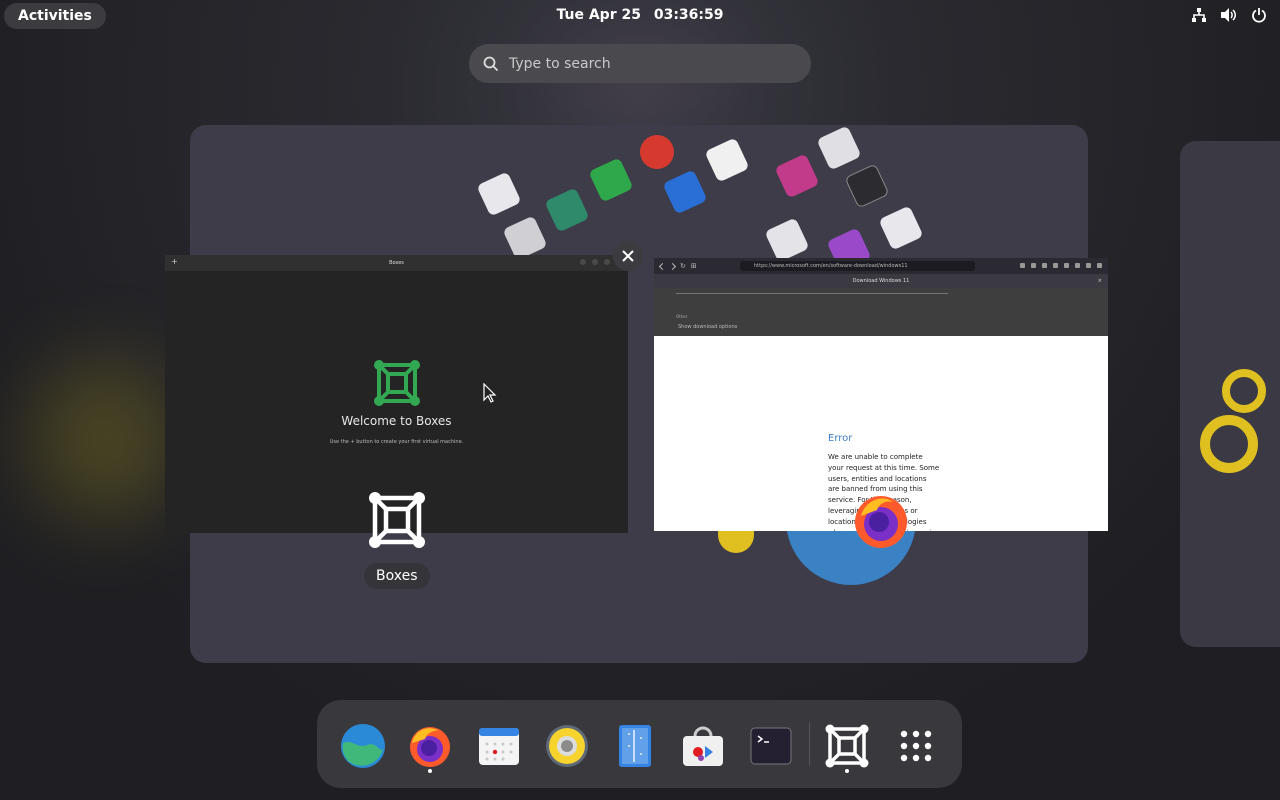 Image resolution: width=1280 pixels, height=800 pixels. Describe the element at coordinates (397, 520) in the screenshot. I see `boxes-app-icon` at that location.